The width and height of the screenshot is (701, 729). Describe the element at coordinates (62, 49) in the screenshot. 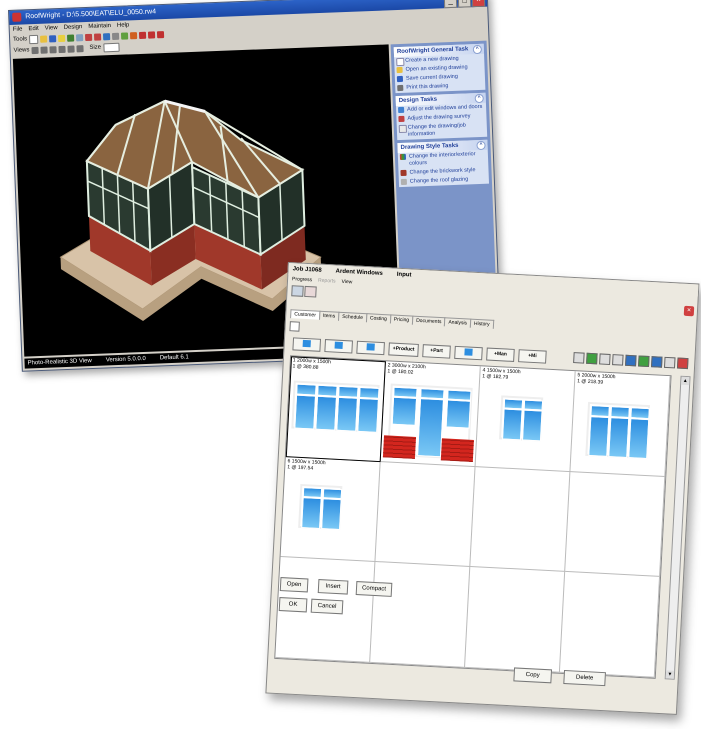

I see `iso-view-icon` at that location.